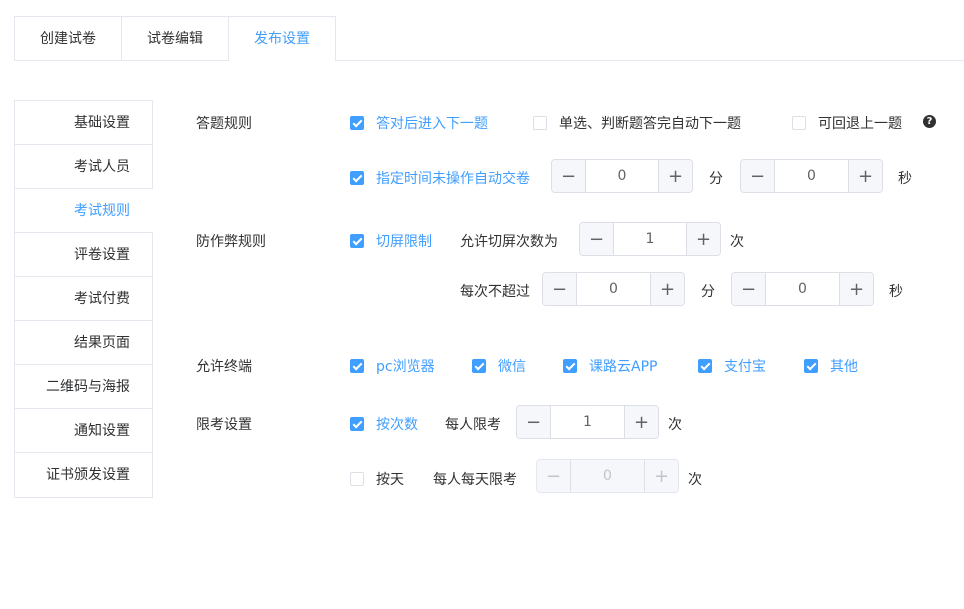 This screenshot has height=609, width=964. What do you see at coordinates (860, 124) in the screenshot?
I see `allow-back-label: 可回退上一题` at bounding box center [860, 124].